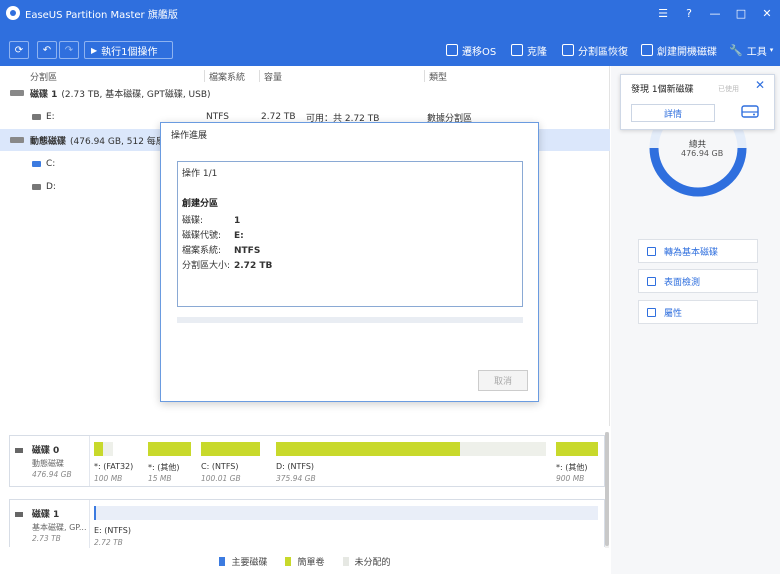 Image resolution: width=780 pixels, height=574 pixels. Describe the element at coordinates (94, 50) in the screenshot. I see `play-icon: ▶` at that location.